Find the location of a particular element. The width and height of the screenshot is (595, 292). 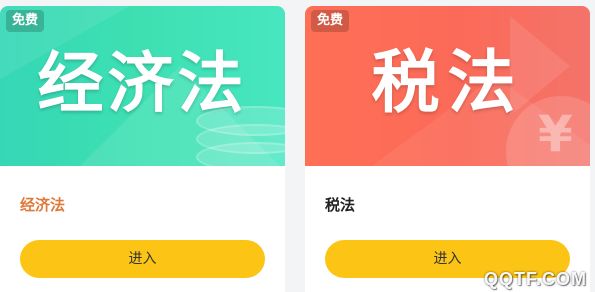

banner-title: 税法 is located at coordinates (447, 83).